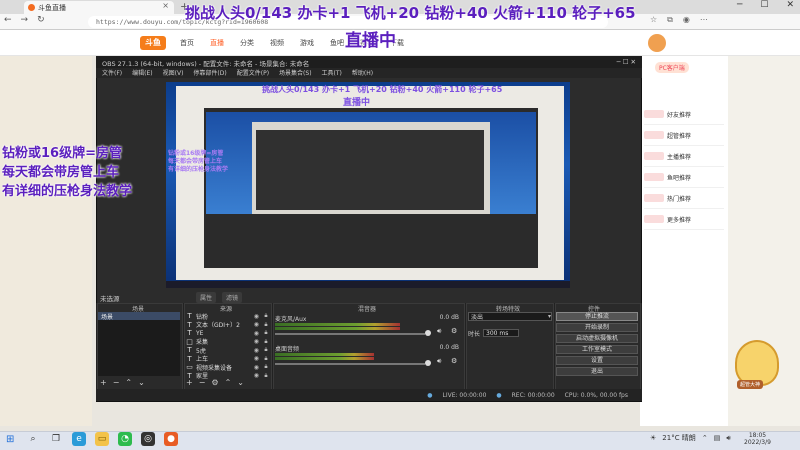 The image size is (800, 450). I want to click on tab-close-icon: ×, so click(165, 5).